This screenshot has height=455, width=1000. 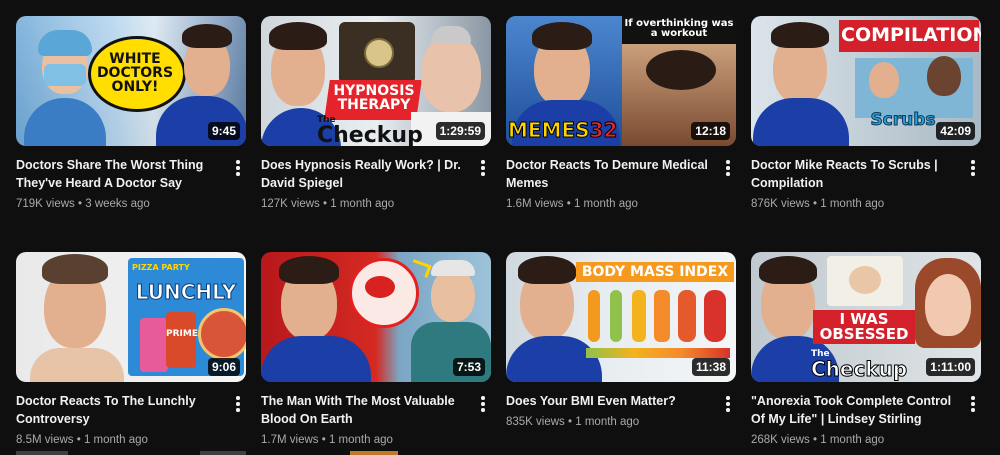 I want to click on thumbnail-caption: If overthinking was a workout, so click(x=679, y=28).